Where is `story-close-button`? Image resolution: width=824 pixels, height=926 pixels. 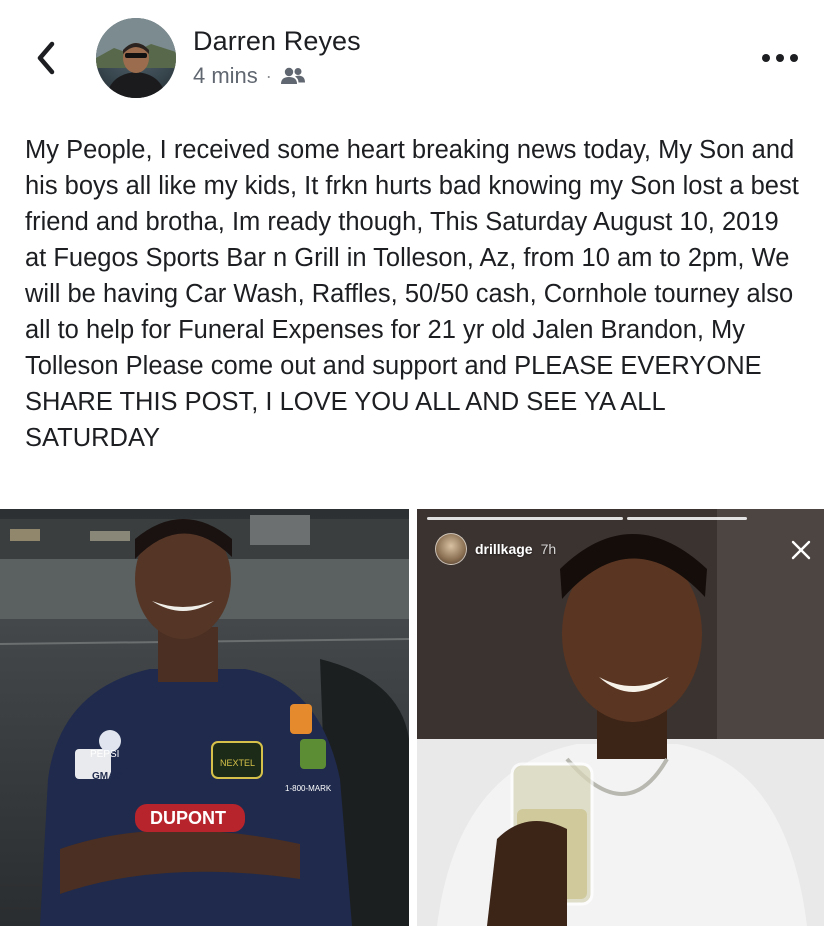
story-close-button is located at coordinates (801, 550).